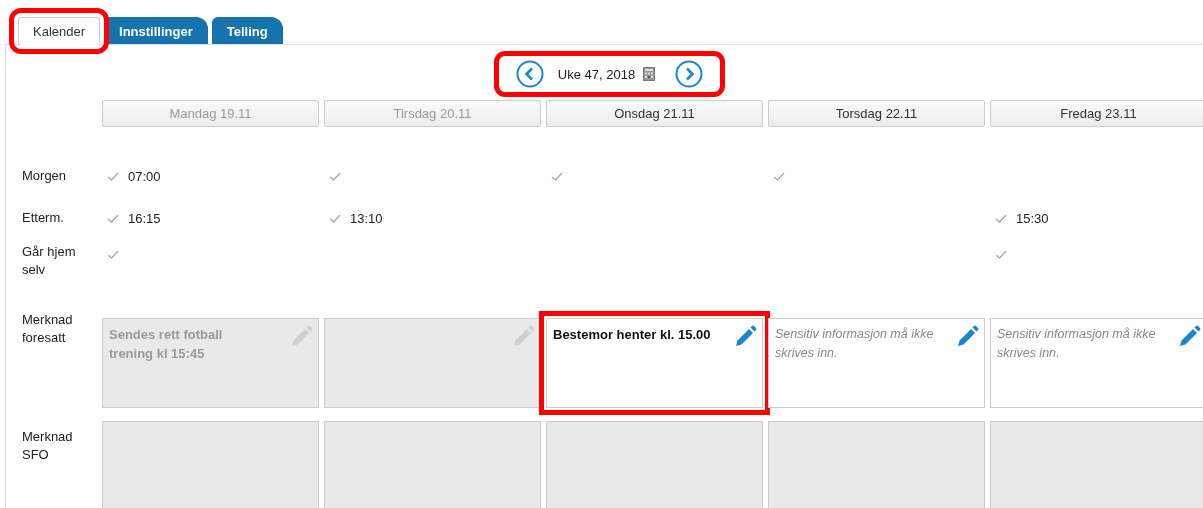 This screenshot has width=1203, height=508. Describe the element at coordinates (366, 218) in the screenshot. I see `time-text: 13:10` at that location.